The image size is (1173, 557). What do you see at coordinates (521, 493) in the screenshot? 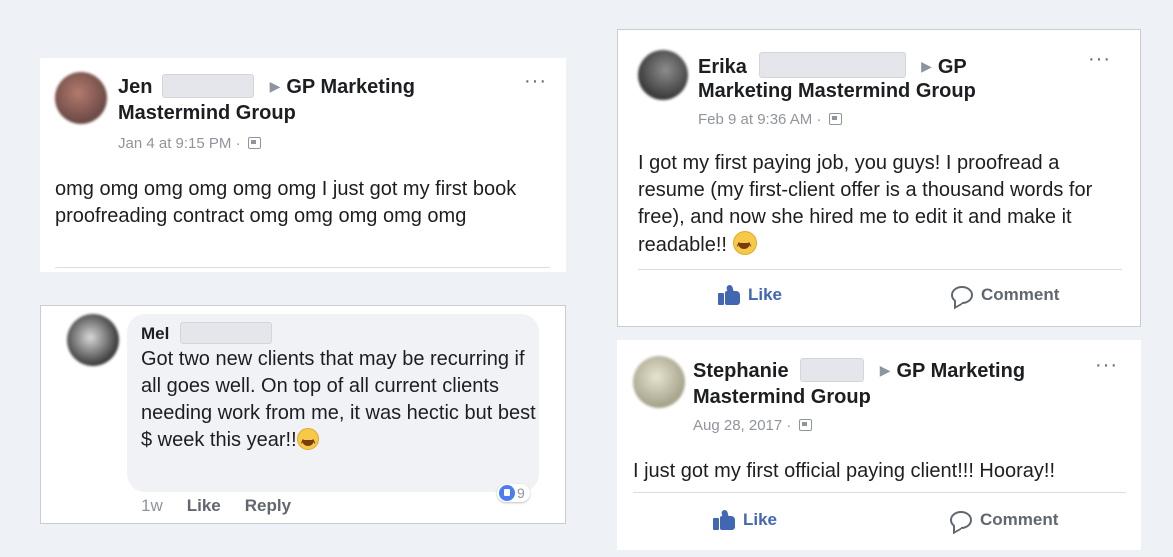
I see `reaction-count: 9` at bounding box center [521, 493].